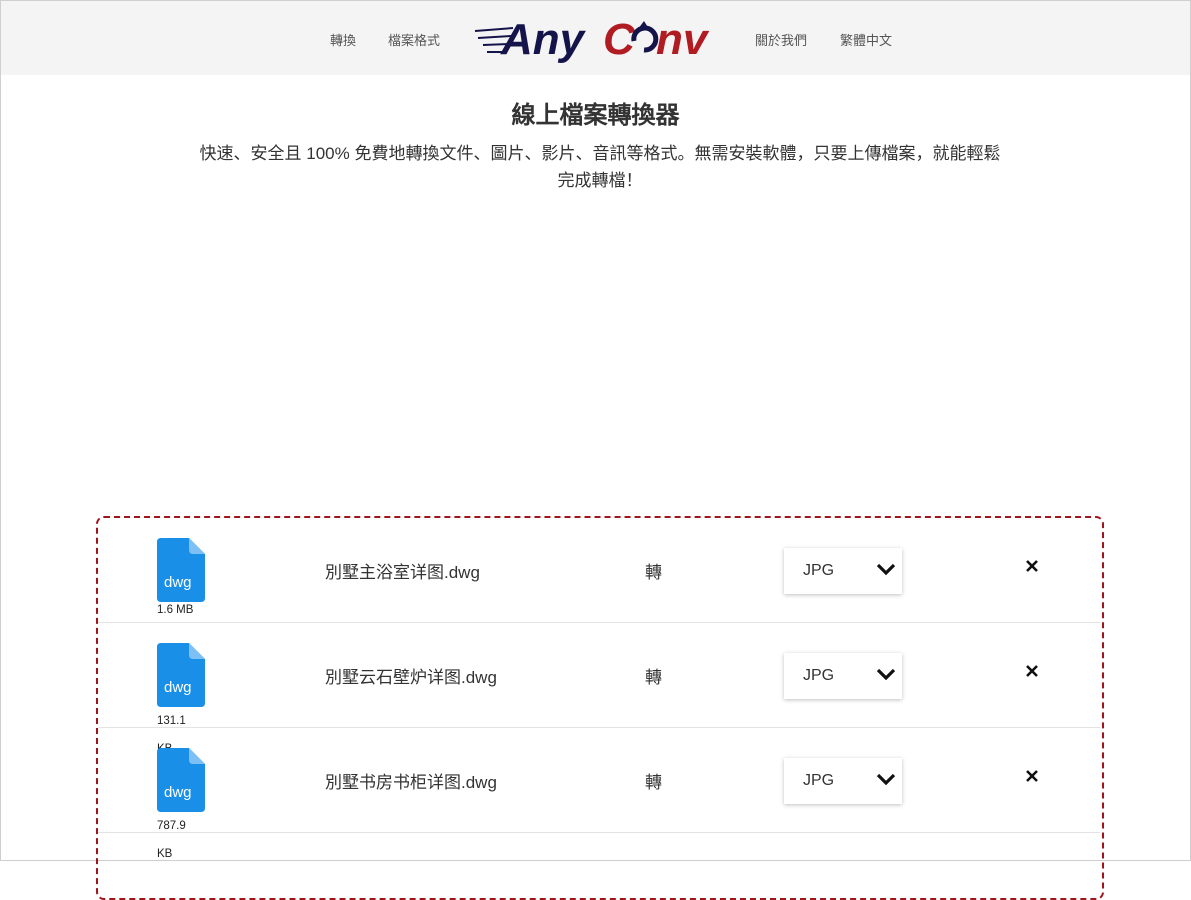 This screenshot has width=1191, height=900. Describe the element at coordinates (343, 39) in the screenshot. I see `nav-convert-link: 轉換` at that location.